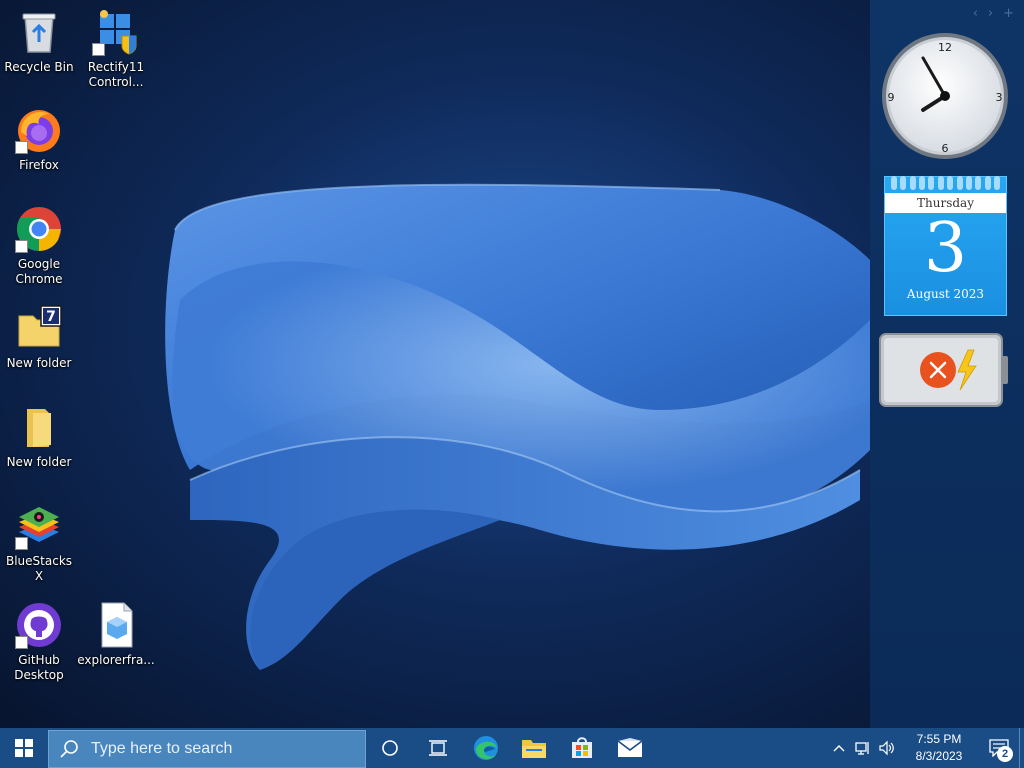 The height and width of the screenshot is (768, 1024). I want to click on action-center-button: 2, so click(999, 748).